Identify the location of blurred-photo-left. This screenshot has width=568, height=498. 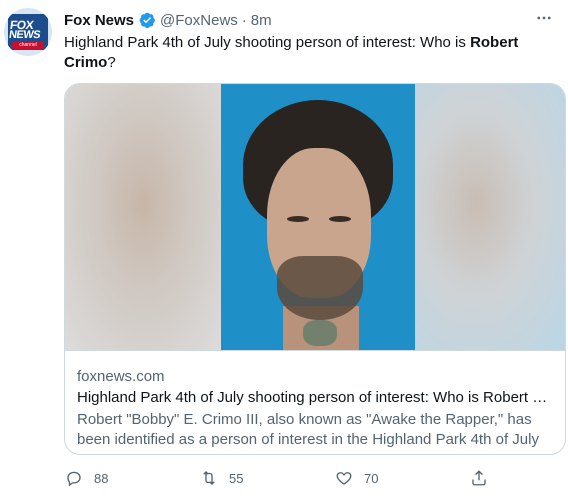
(143, 217).